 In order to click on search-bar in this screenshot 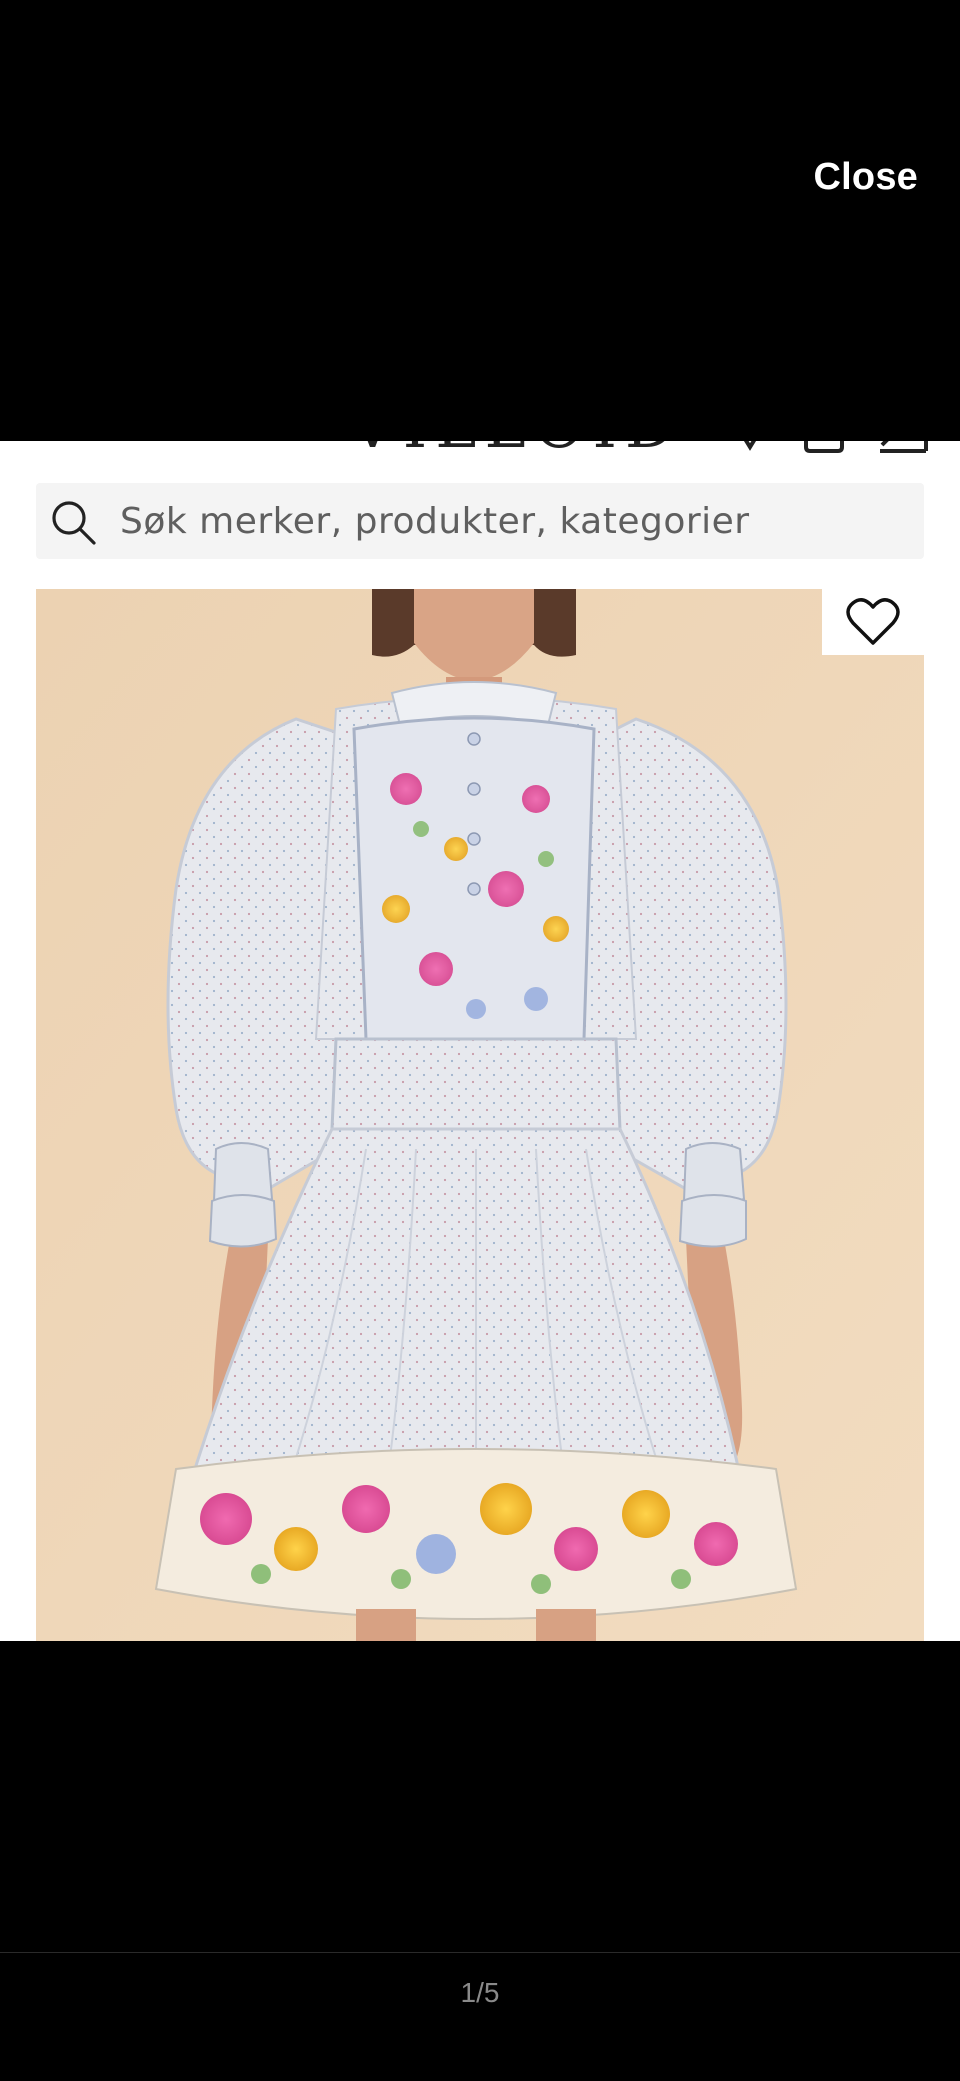, I will do `click(480, 521)`.